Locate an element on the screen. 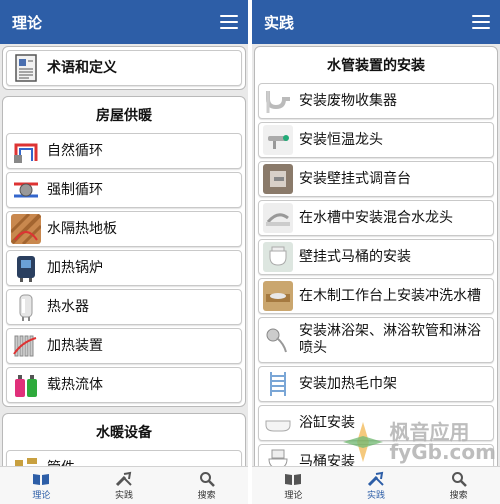 The width and height of the screenshot is (500, 504). left-tab-bar: 理论 实践 搜索 is located at coordinates (124, 485).